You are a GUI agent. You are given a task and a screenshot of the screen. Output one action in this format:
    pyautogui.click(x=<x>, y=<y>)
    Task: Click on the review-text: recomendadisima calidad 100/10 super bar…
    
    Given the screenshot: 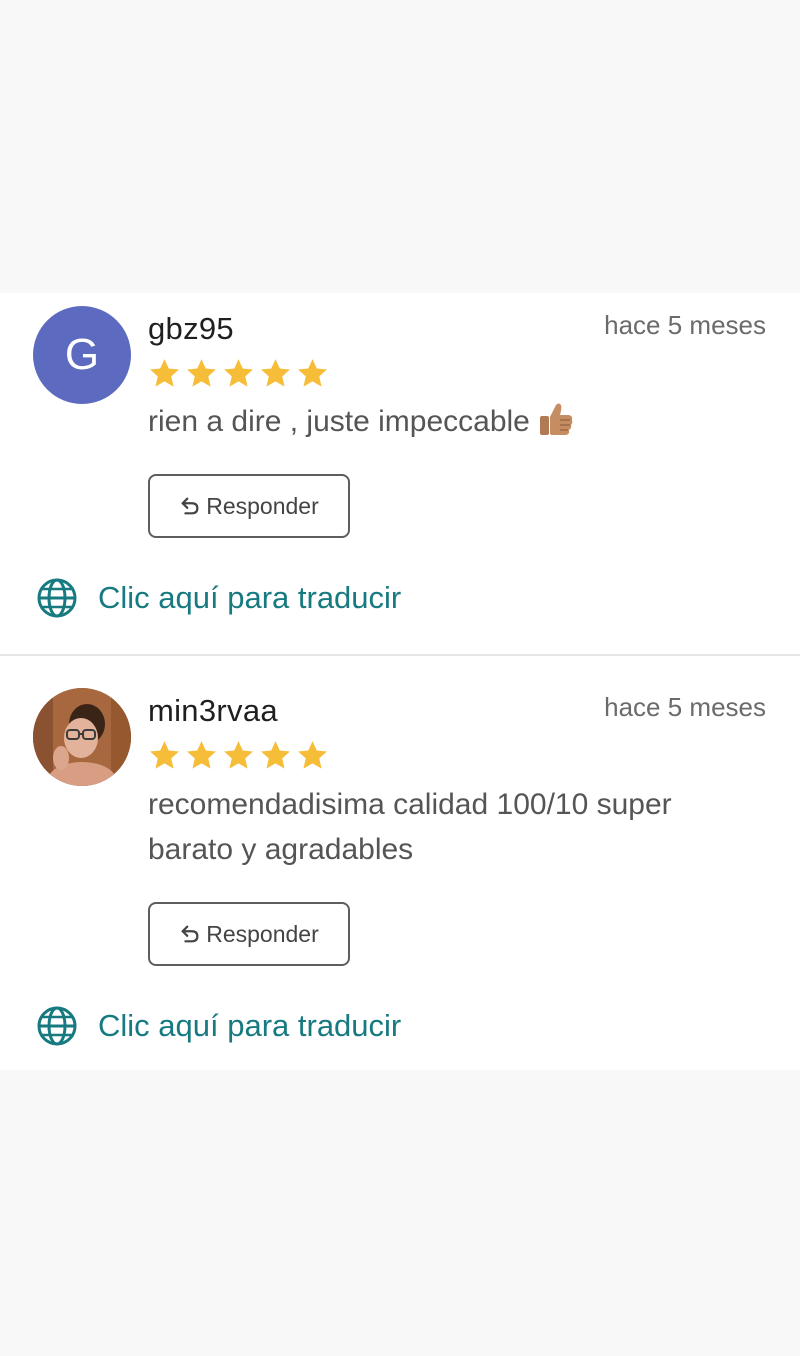 What is the action you would take?
    pyautogui.click(x=410, y=827)
    